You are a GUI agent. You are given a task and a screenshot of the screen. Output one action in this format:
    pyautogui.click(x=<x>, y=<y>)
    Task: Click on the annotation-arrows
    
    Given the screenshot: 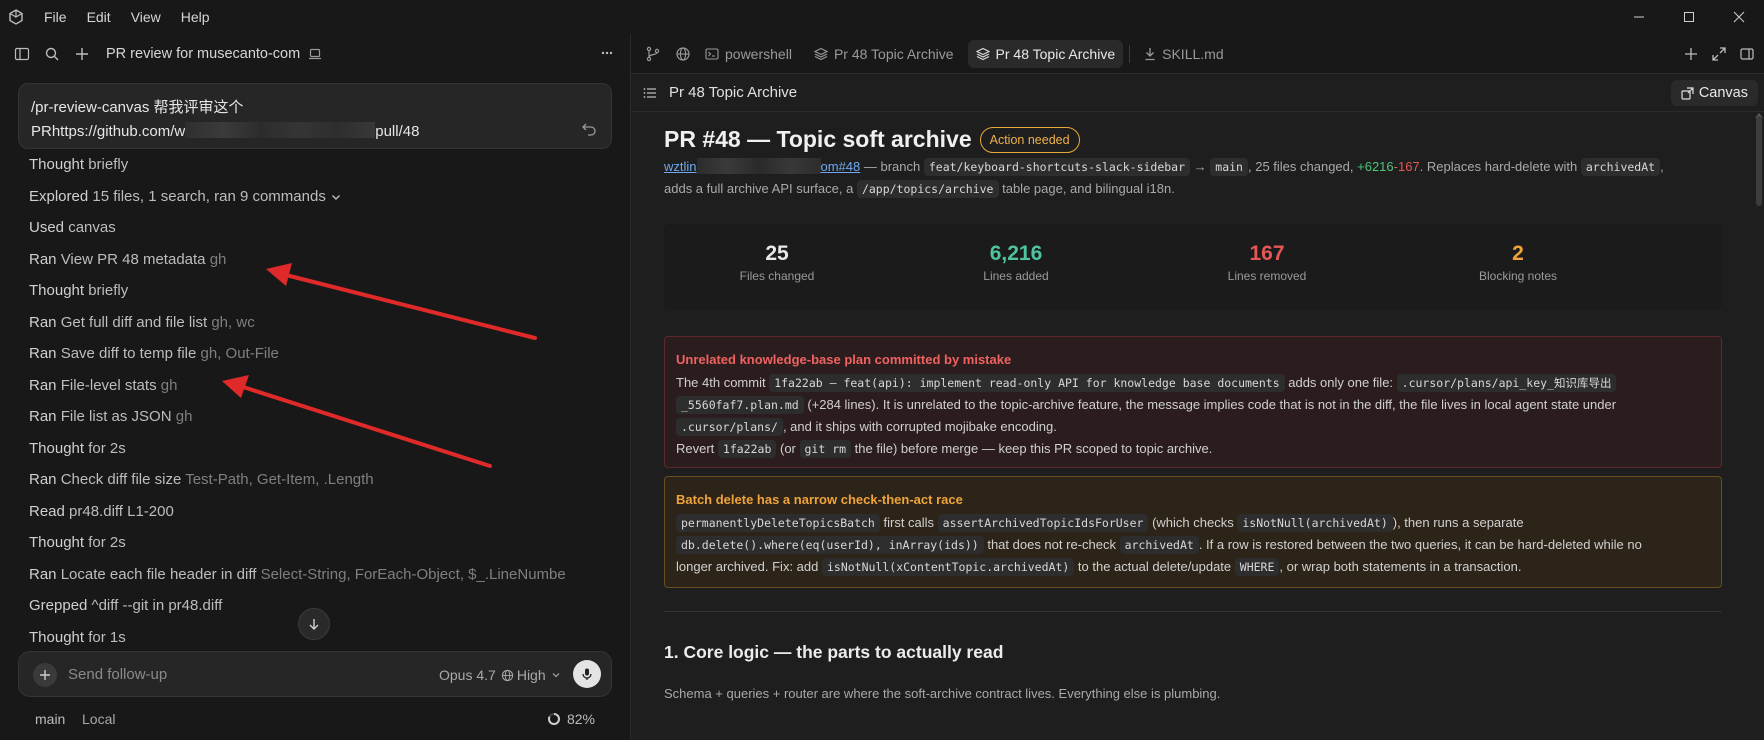 What is the action you would take?
    pyautogui.click(x=379, y=365)
    